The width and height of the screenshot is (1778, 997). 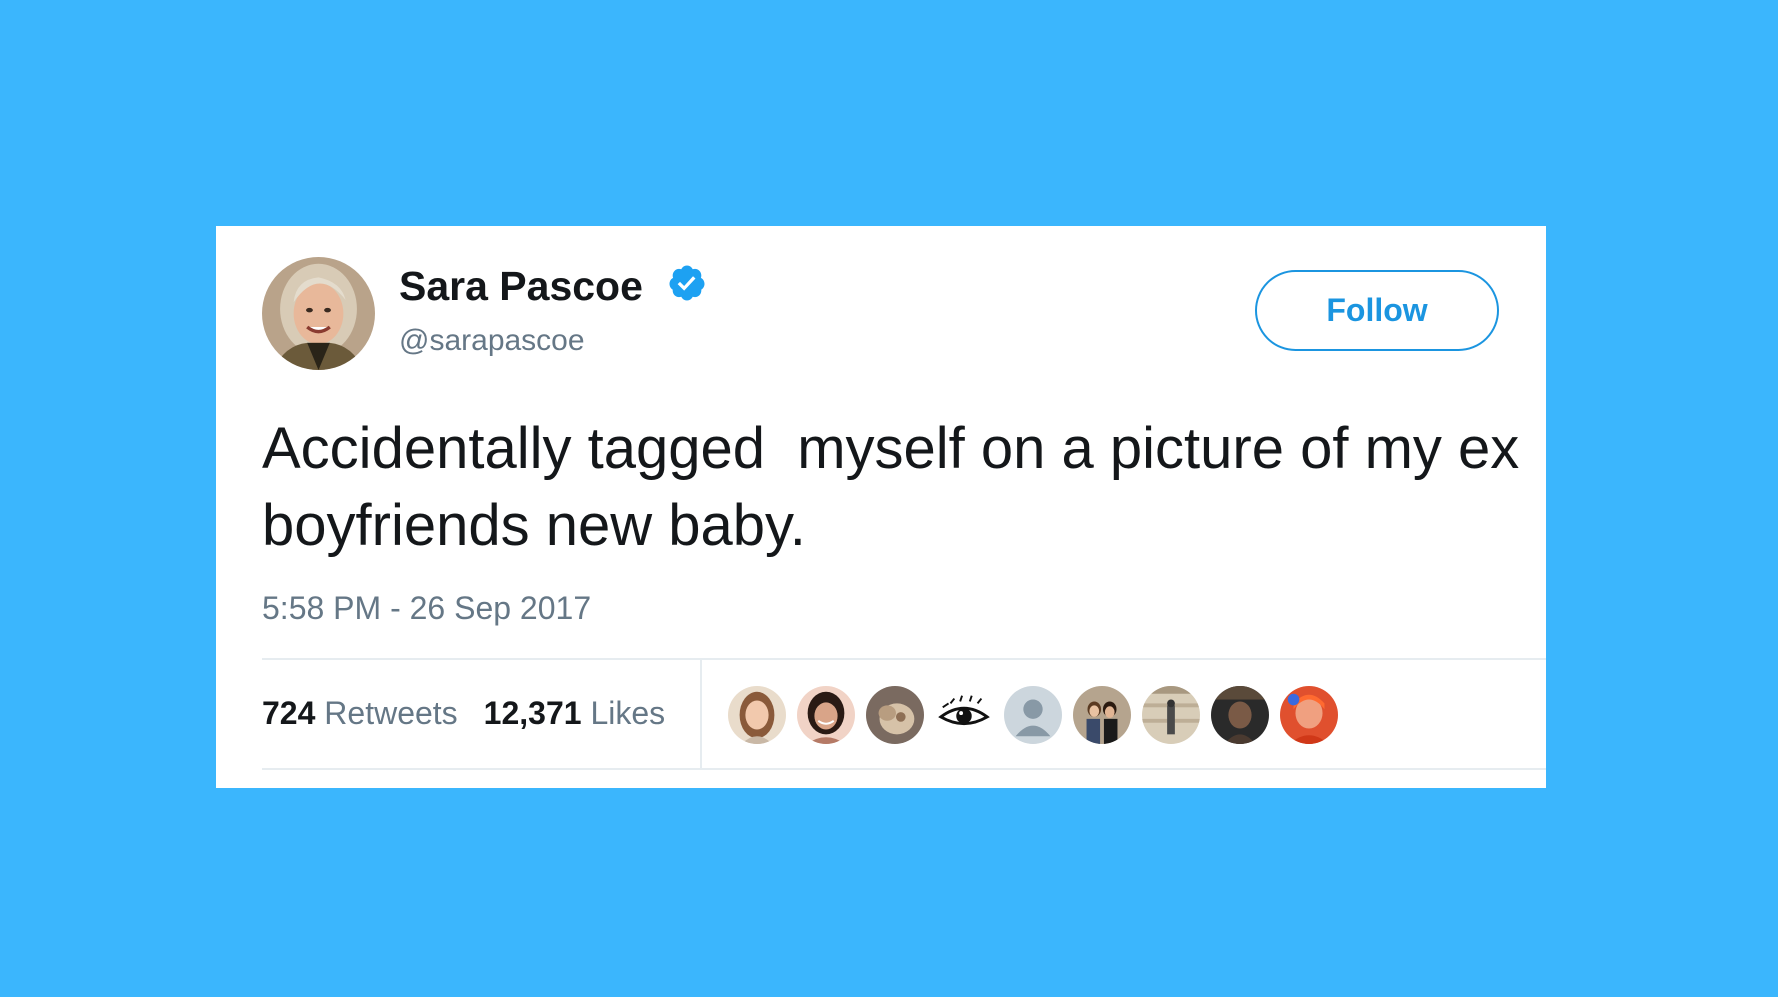 I want to click on likes-stat: 12,371 Likes, so click(x=574, y=713).